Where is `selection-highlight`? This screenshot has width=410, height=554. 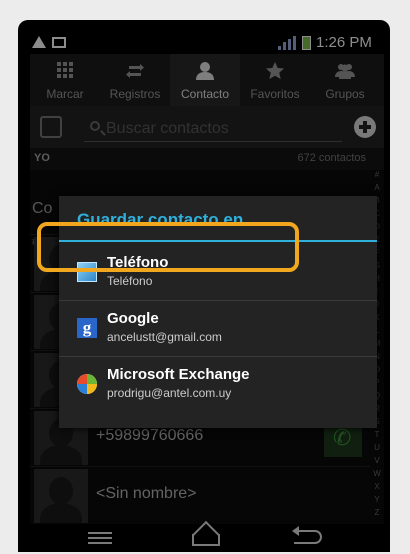
selection-highlight is located at coordinates (168, 247).